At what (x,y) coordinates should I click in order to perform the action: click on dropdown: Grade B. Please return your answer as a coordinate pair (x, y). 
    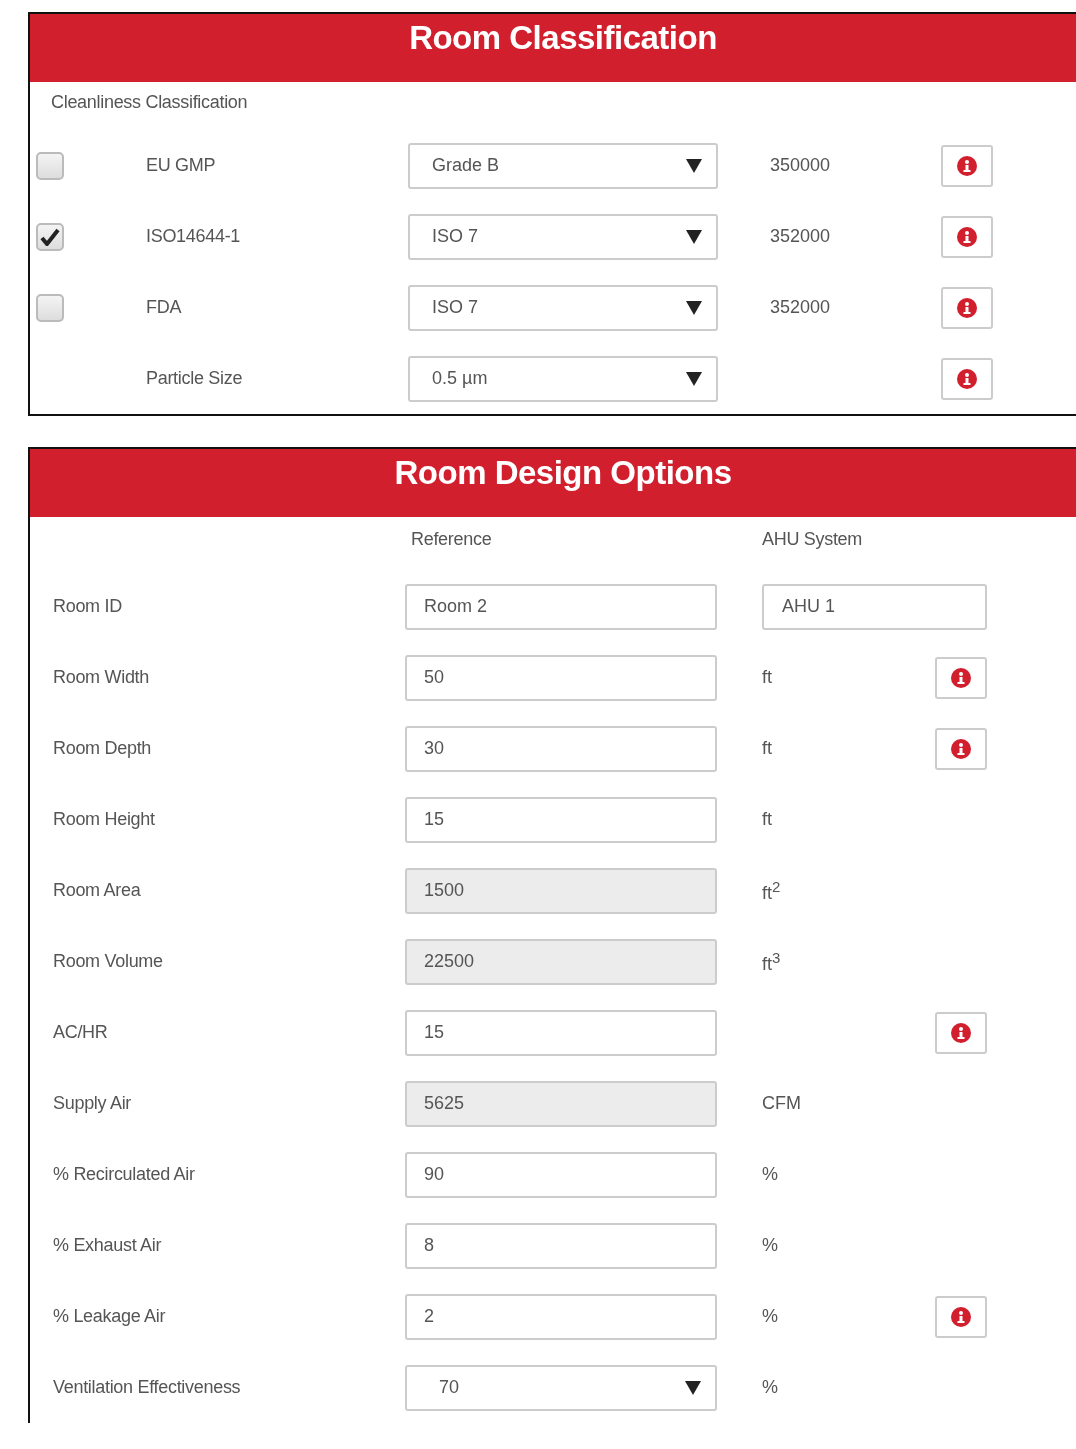
    Looking at the image, I should click on (563, 165).